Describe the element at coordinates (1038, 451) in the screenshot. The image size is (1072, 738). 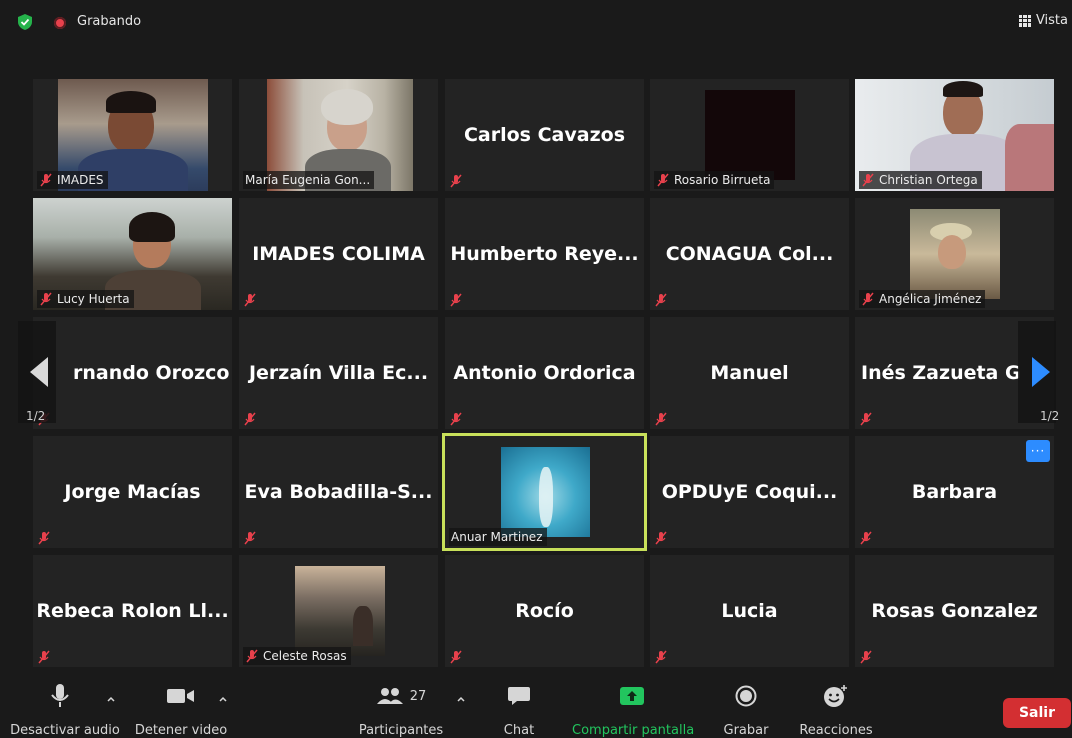
I see `more-options-button: ···` at that location.